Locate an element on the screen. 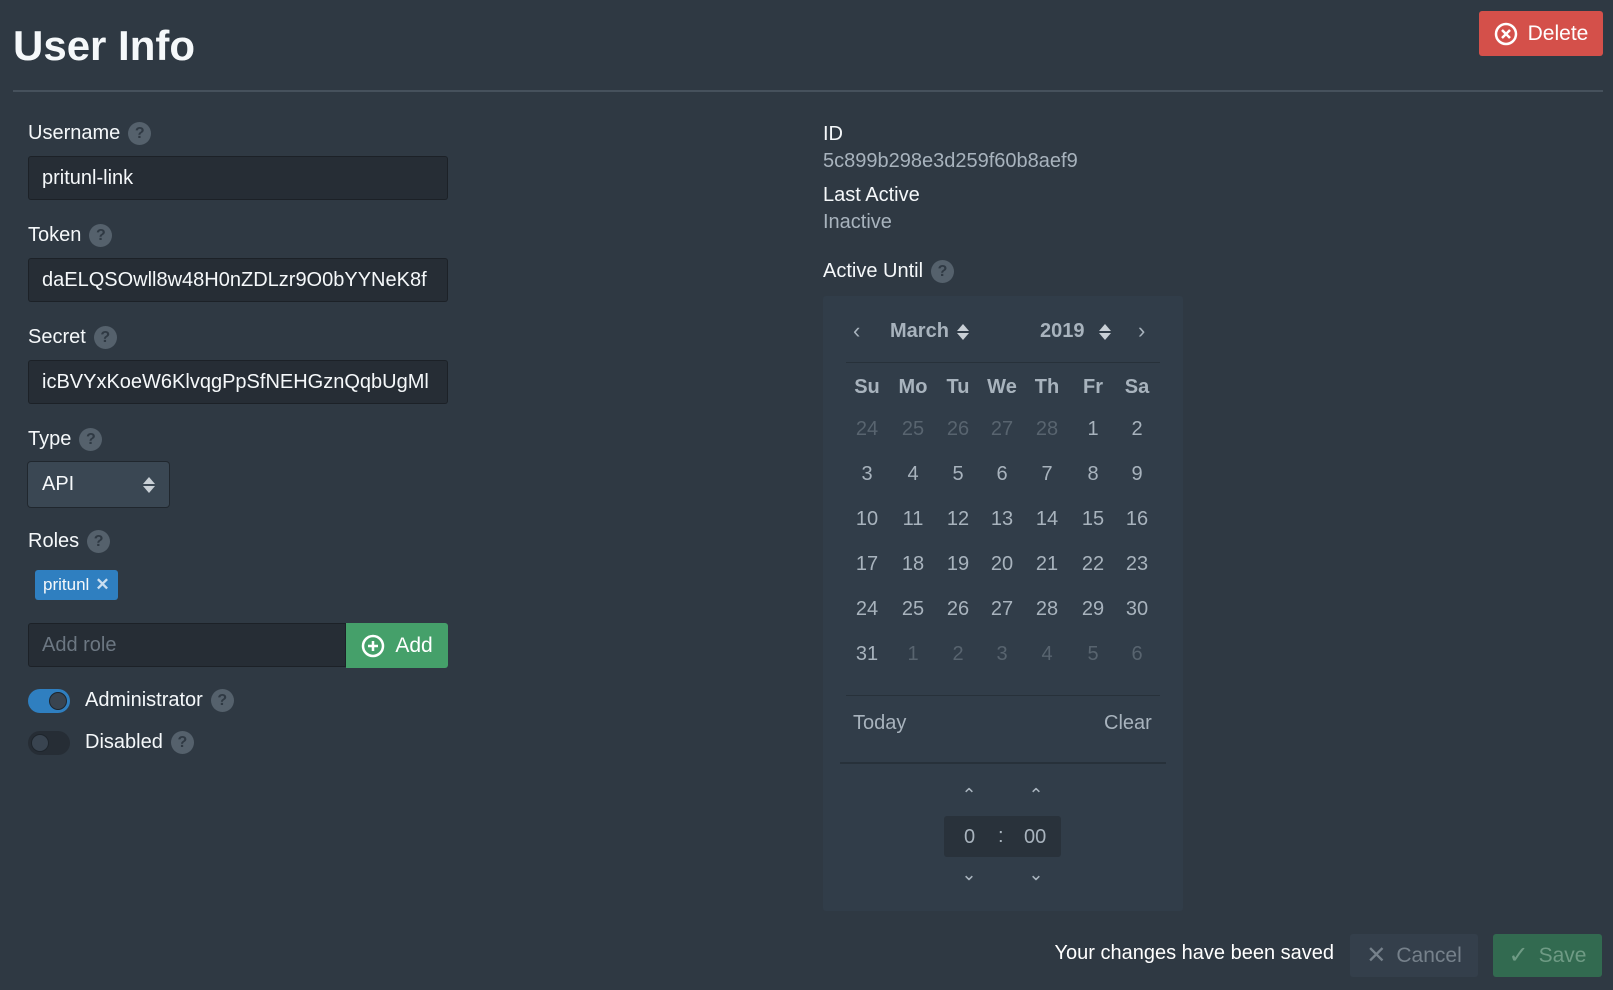 Image resolution: width=1613 pixels, height=990 pixels. weekday-header: We is located at coordinates (1002, 387).